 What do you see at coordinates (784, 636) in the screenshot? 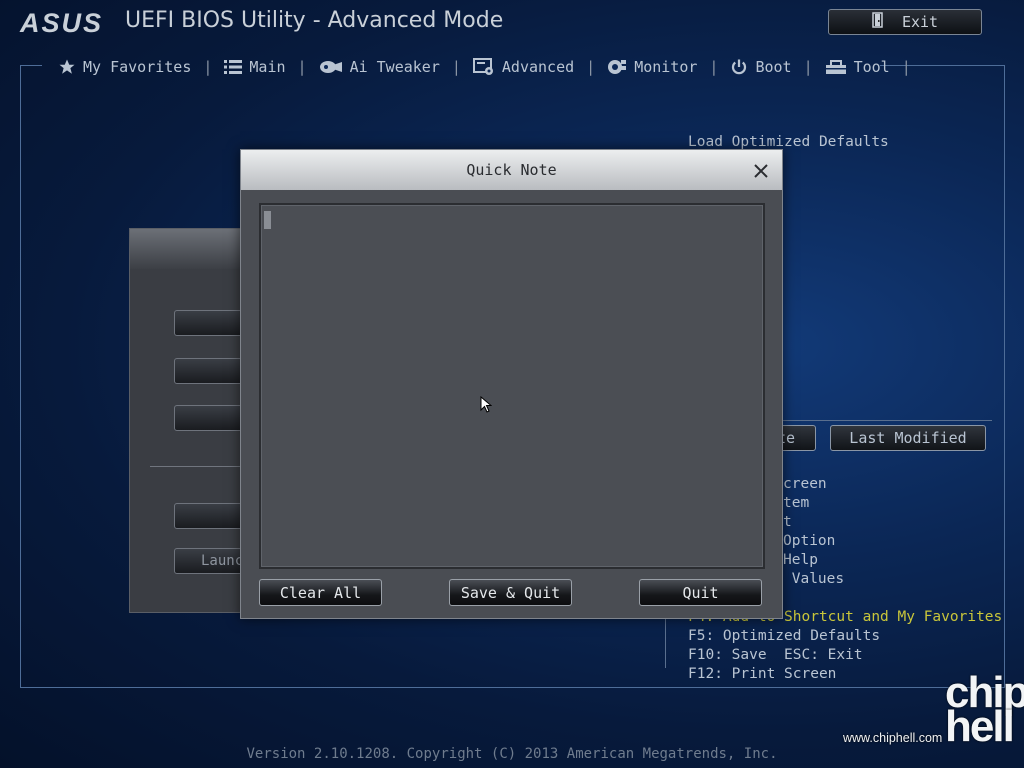
I see `hint-f5: F5: Optimized Defaults` at bounding box center [784, 636].